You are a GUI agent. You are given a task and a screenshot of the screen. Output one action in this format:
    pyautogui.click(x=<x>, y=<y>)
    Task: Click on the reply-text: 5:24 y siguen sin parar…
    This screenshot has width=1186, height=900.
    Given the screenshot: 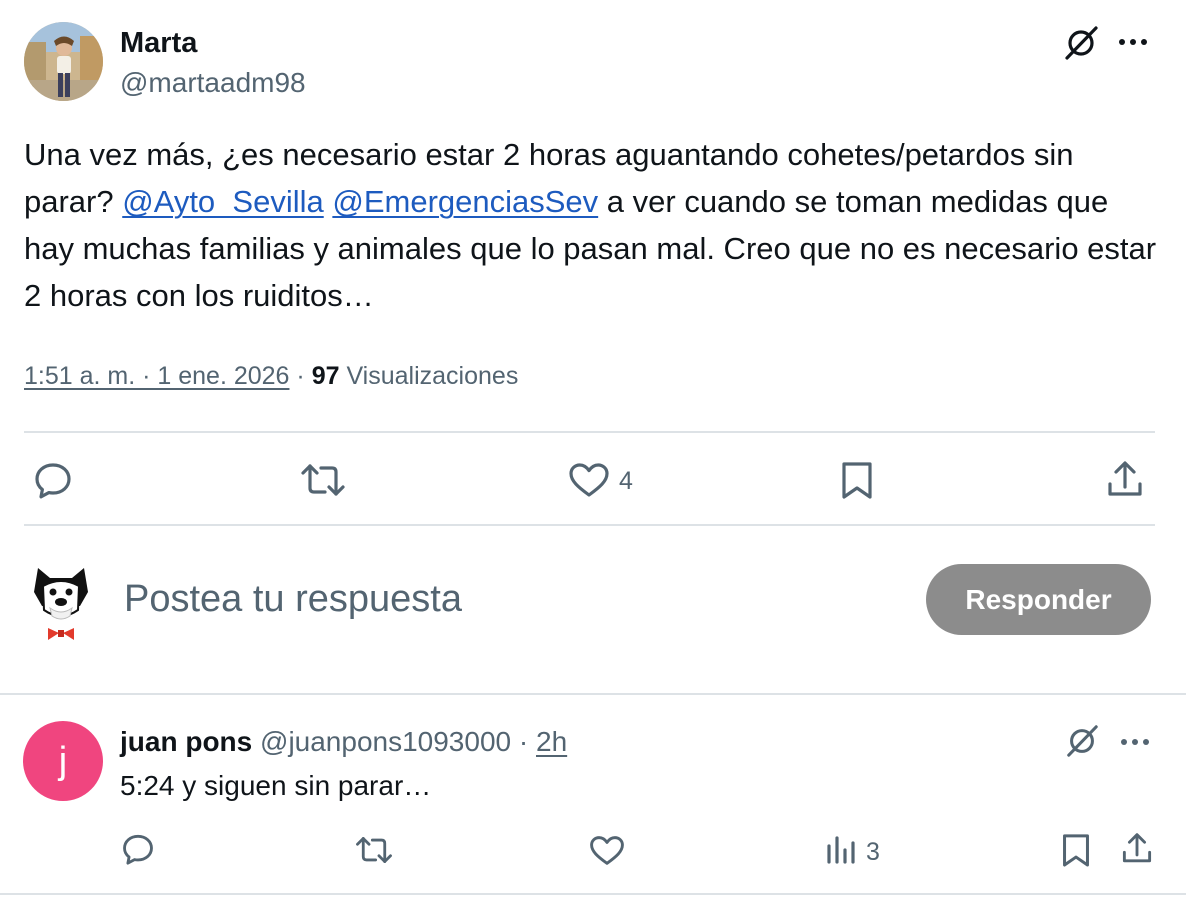 What is the action you would take?
    pyautogui.click(x=276, y=785)
    